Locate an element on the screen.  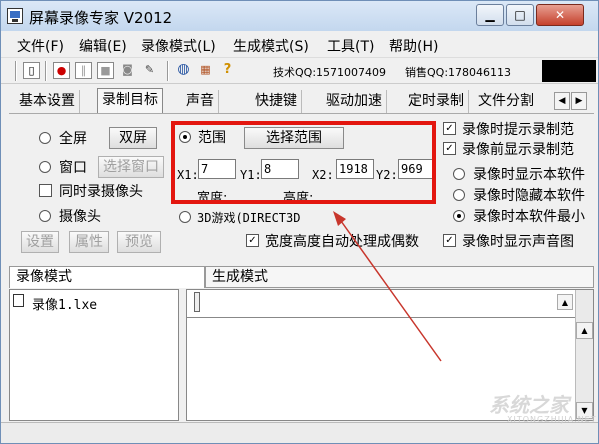
globe-icon: ◍ is located at coordinates (183, 70).